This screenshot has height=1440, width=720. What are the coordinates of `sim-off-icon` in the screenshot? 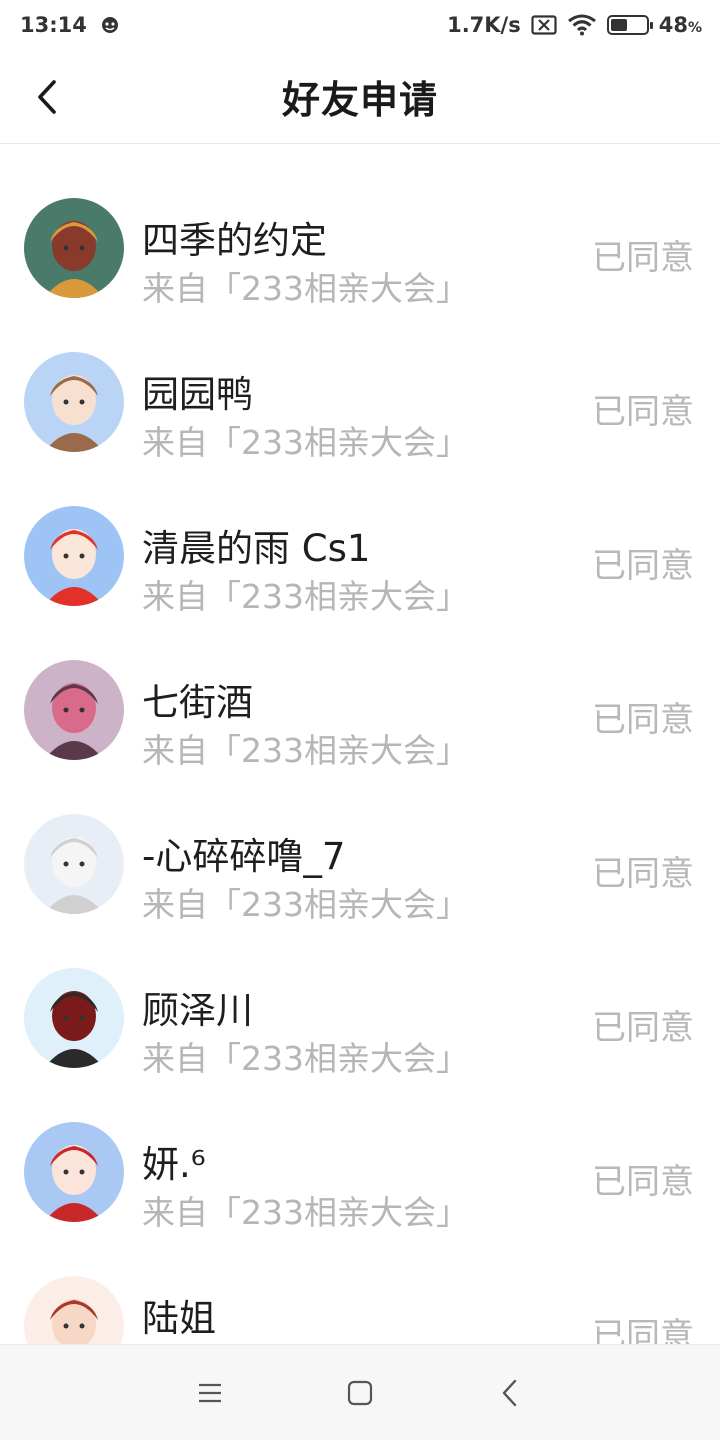 It's located at (544, 25).